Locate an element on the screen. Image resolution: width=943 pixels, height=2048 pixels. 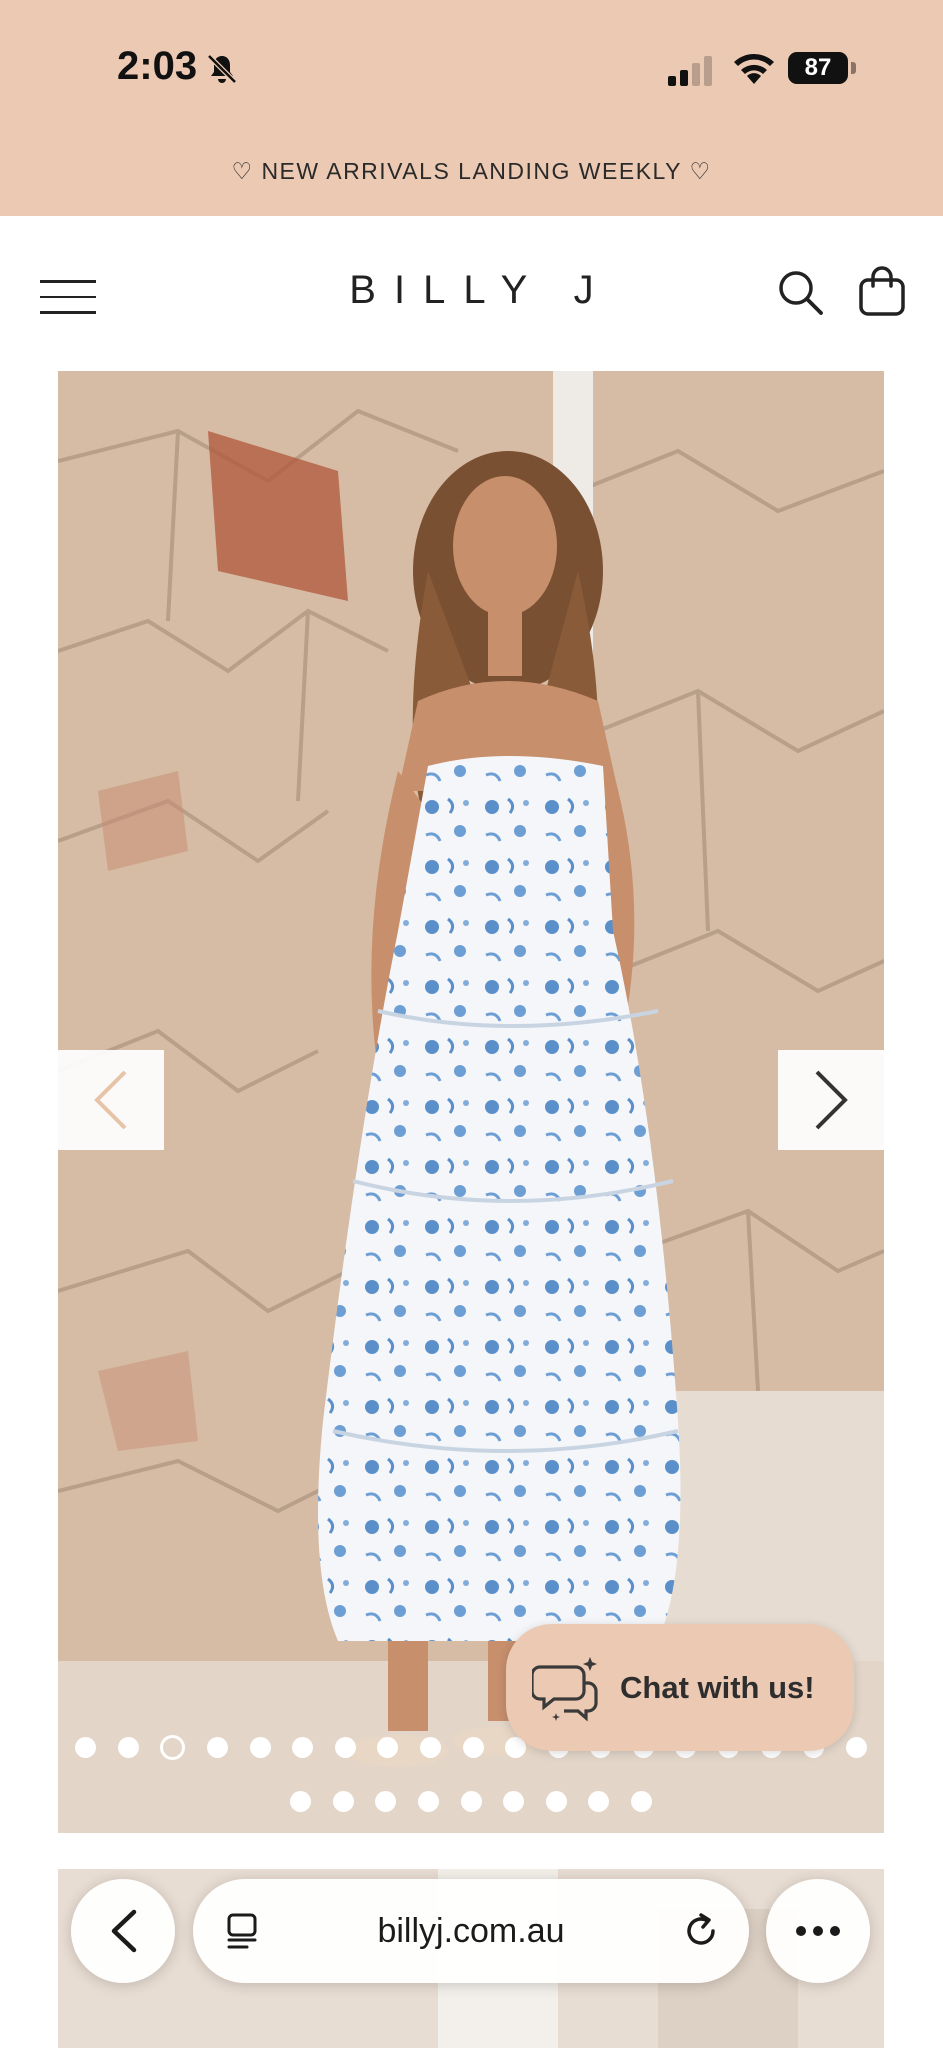
announcement-banner: ♡ NEW ARRIVALS LANDING WEEKLY ♡ is located at coordinates (471, 171).